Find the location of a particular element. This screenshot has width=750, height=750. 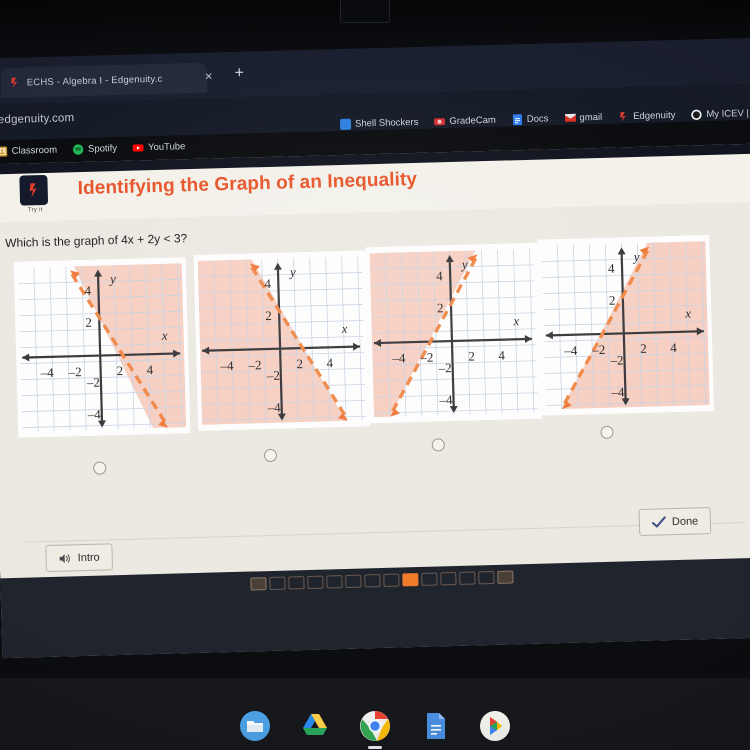

bookmark-edgenuity: Edgenuity is located at coordinates (647, 116).